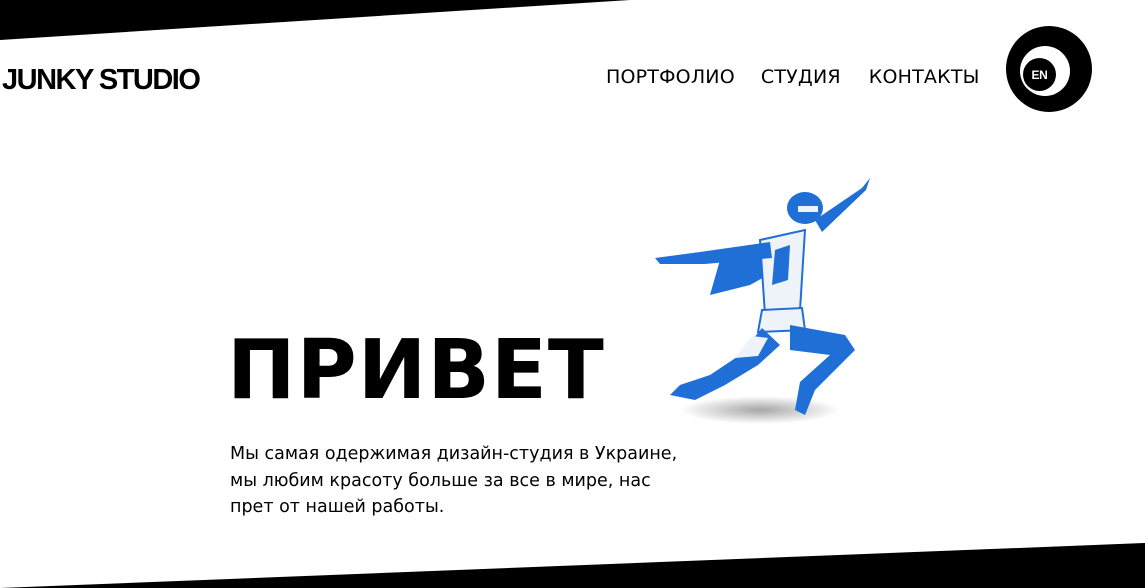  What do you see at coordinates (1039, 74) in the screenshot?
I see `language-label: EN` at bounding box center [1039, 74].